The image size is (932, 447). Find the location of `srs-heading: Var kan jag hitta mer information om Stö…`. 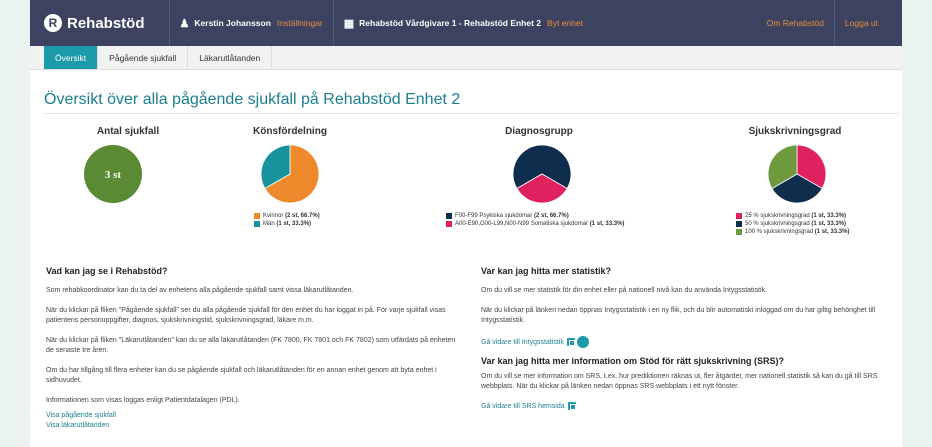

srs-heading: Var kan jag hitta mer information om Stö… is located at coordinates (633, 361).